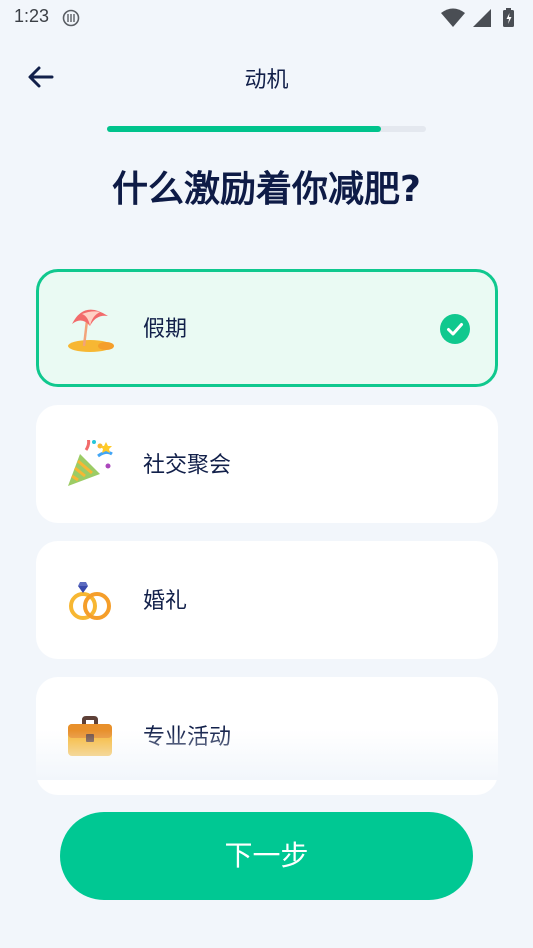  Describe the element at coordinates (482, 18) in the screenshot. I see `signal-icon` at that location.